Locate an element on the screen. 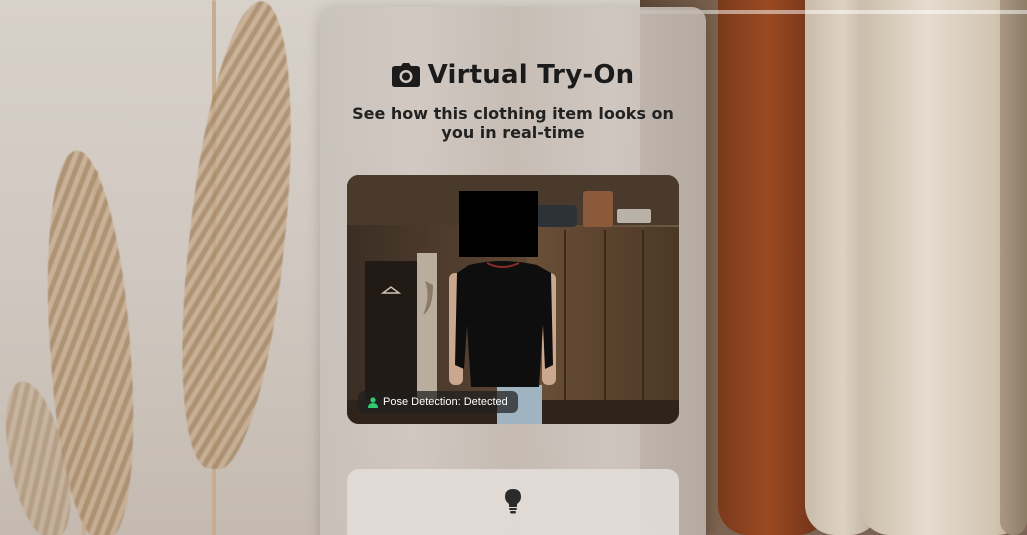 The width and height of the screenshot is (1027, 535). pose-status-badge: Pose Detection: Detected is located at coordinates (438, 402).